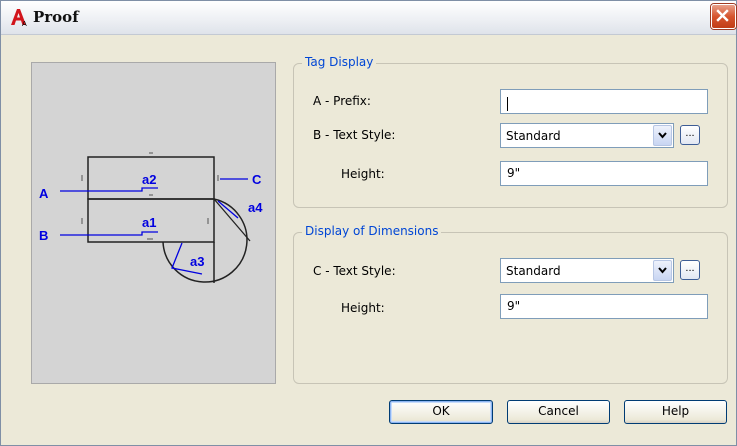 The width and height of the screenshot is (737, 446). I want to click on title-bar: A Proof, so click(368, 18).